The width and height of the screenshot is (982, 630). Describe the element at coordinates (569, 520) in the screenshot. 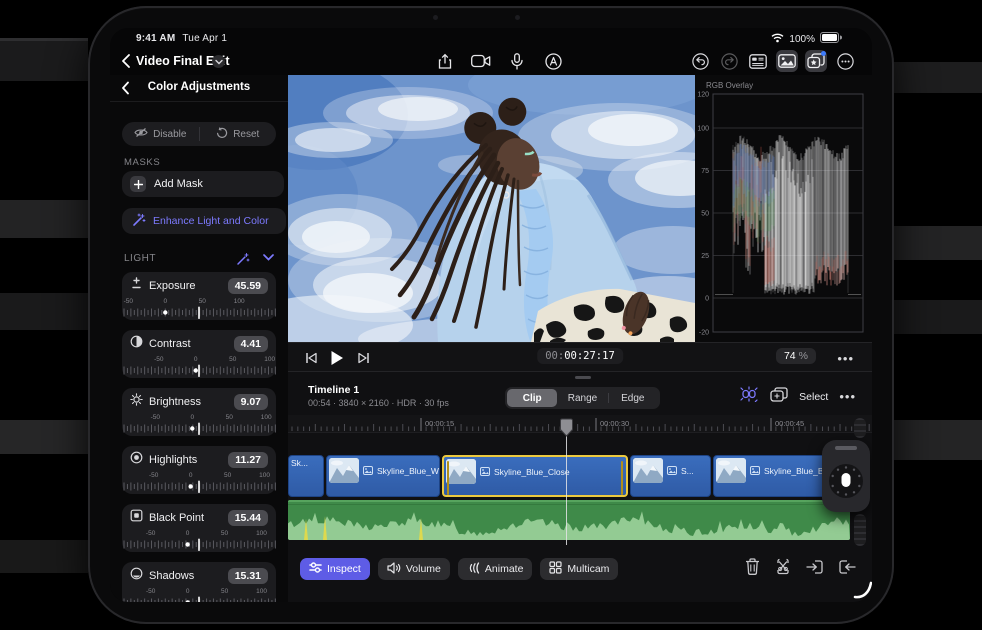

I see `audio-track` at that location.